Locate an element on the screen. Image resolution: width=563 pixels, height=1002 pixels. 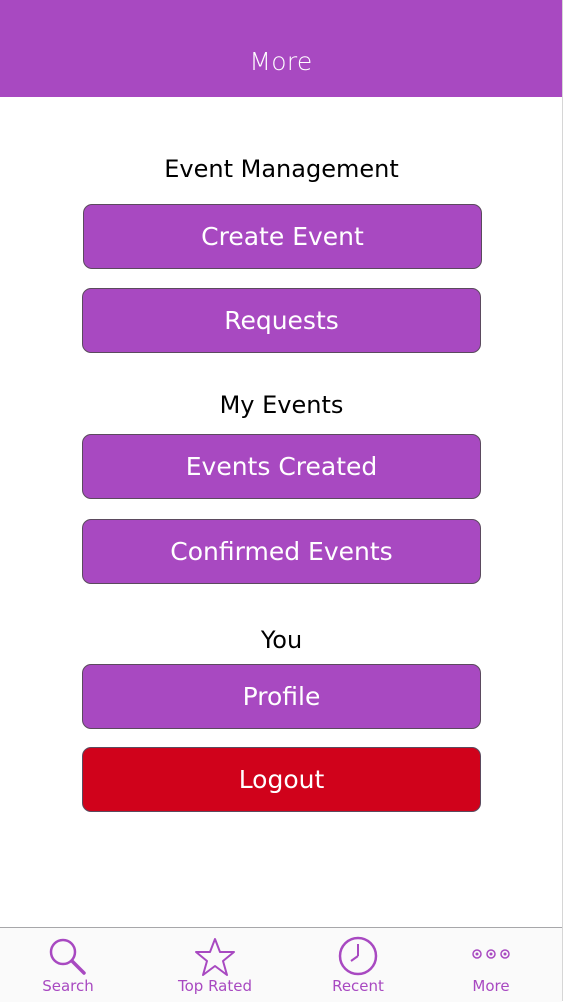
nav-bar: More is located at coordinates (281, 48).